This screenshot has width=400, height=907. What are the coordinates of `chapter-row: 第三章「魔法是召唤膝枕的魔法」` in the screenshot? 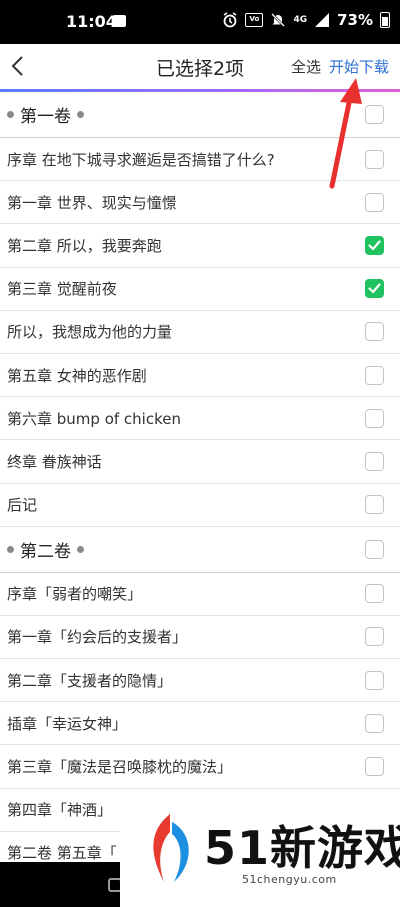 It's located at (200, 767).